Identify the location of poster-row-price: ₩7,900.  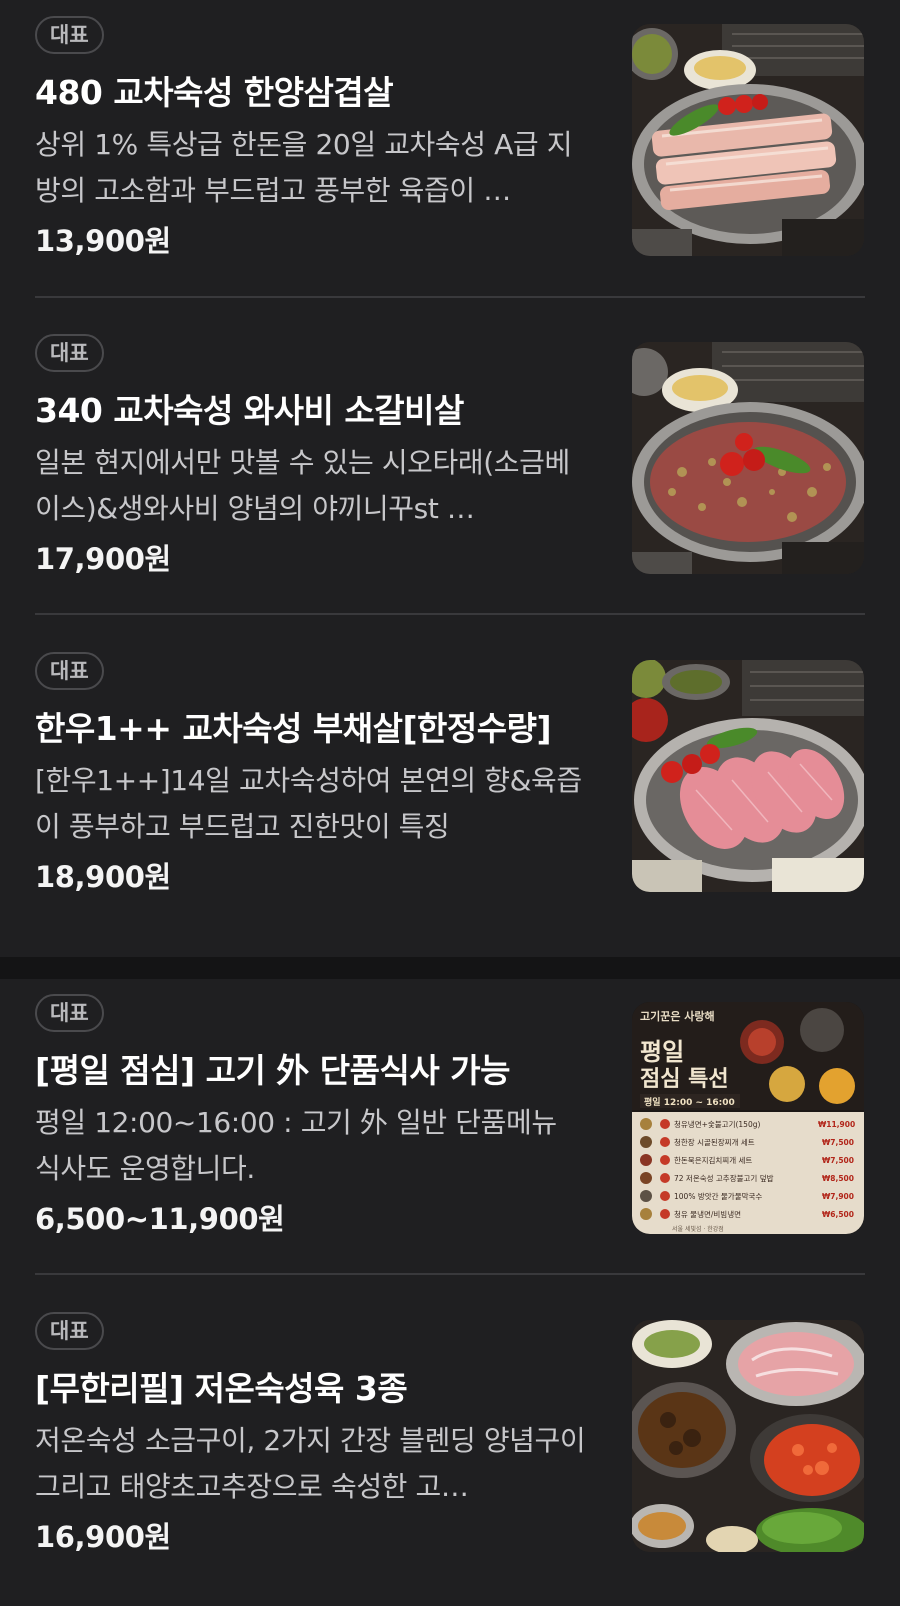
(838, 1196).